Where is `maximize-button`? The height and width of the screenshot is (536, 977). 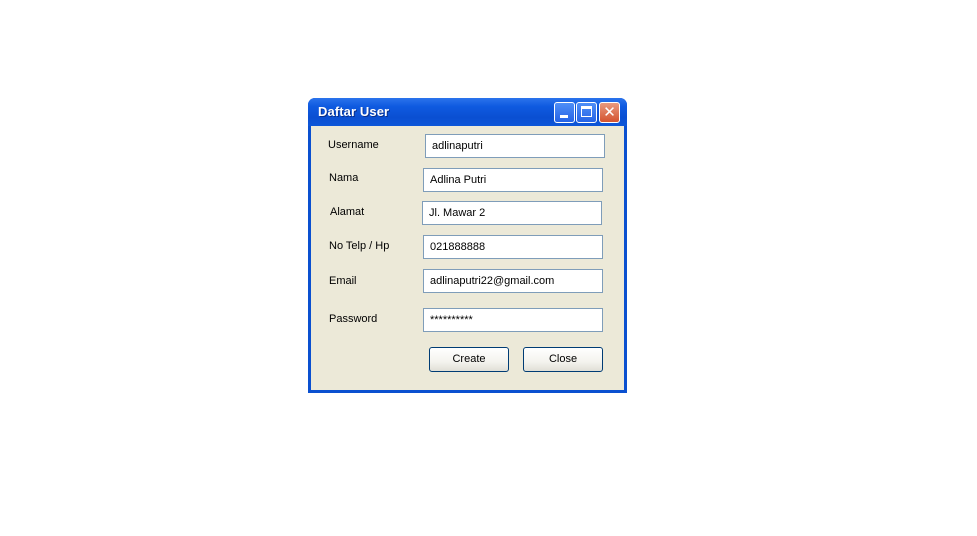 maximize-button is located at coordinates (586, 112).